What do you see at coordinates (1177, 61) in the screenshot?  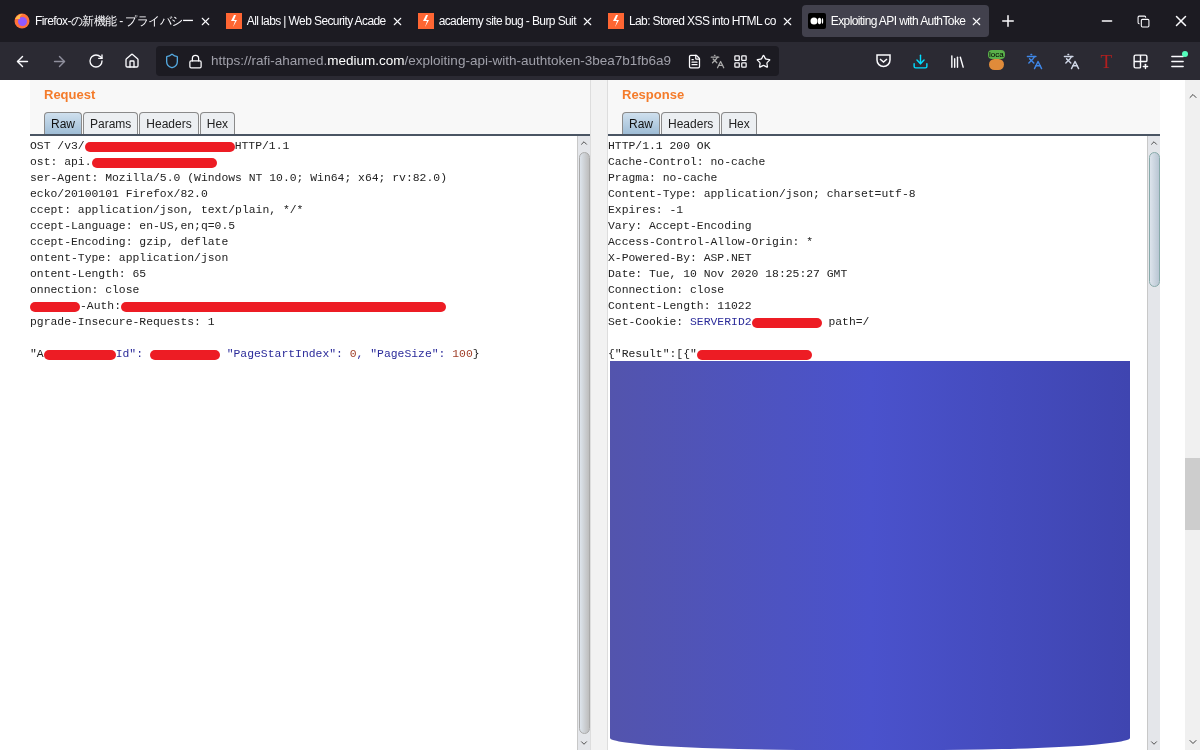 I see `menu-icon` at bounding box center [1177, 61].